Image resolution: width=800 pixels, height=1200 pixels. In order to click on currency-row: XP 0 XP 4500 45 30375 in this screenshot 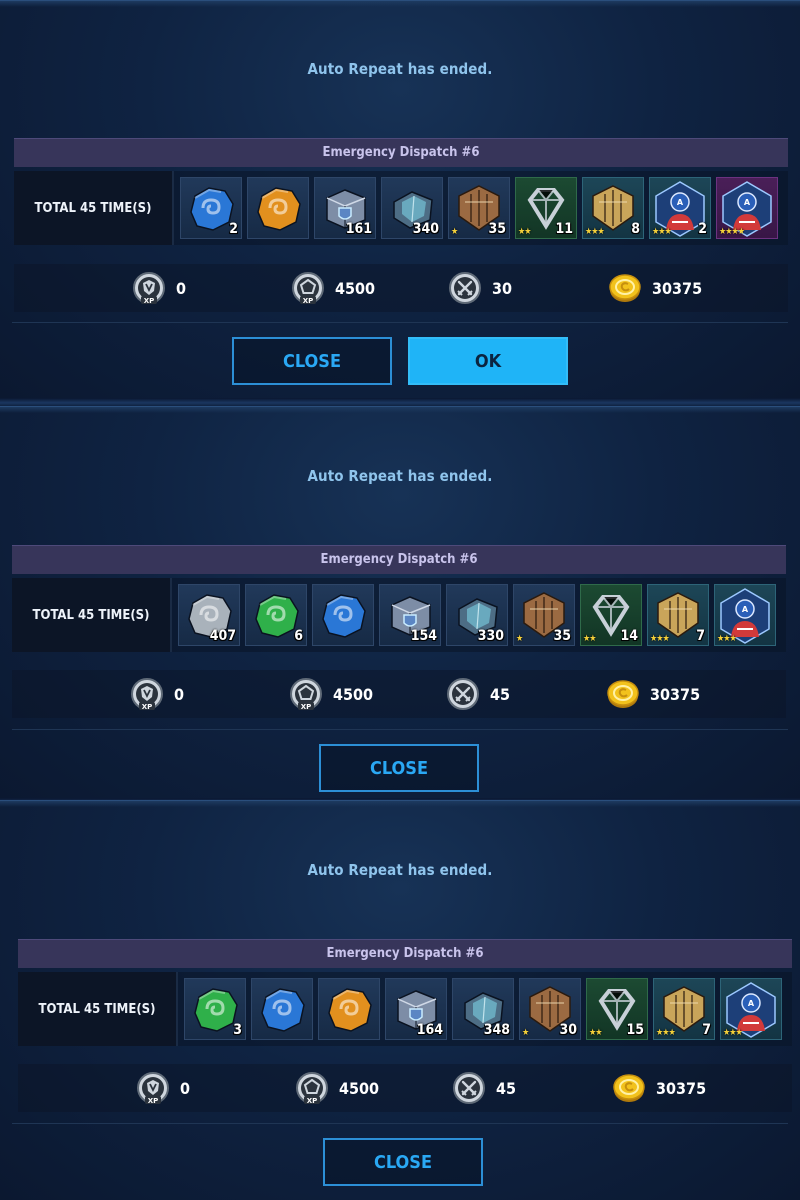, I will do `click(405, 1088)`.